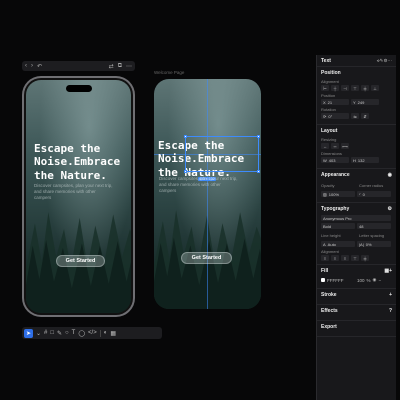 The width and height of the screenshot is (400, 400). What do you see at coordinates (375, 88) in the screenshot?
I see `align-bottom-icon: ⊥` at bounding box center [375, 88].